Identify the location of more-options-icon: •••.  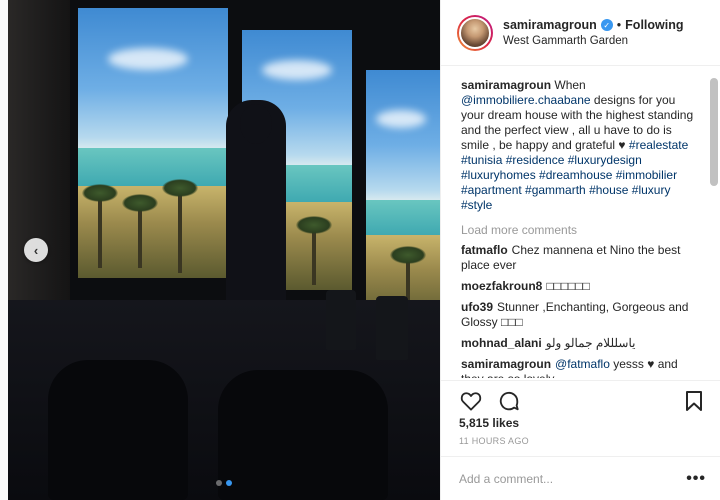
(696, 479).